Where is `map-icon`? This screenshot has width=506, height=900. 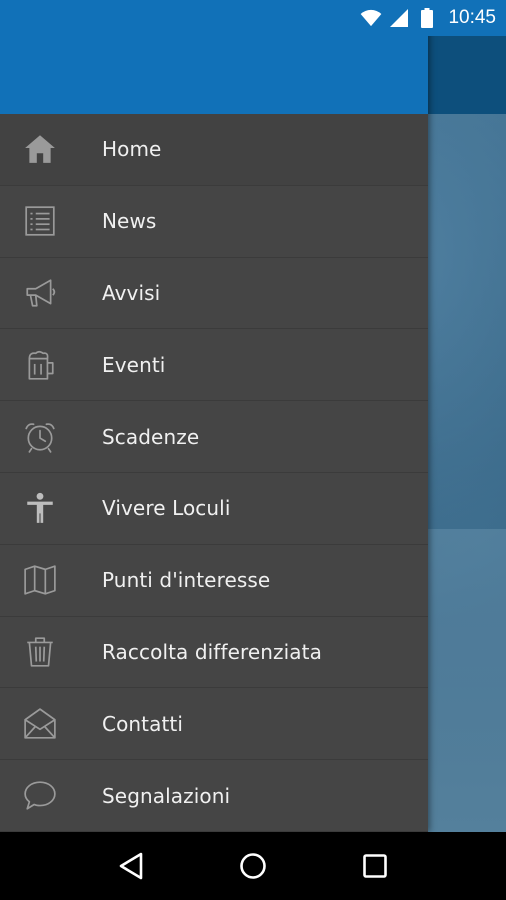 map-icon is located at coordinates (39, 580).